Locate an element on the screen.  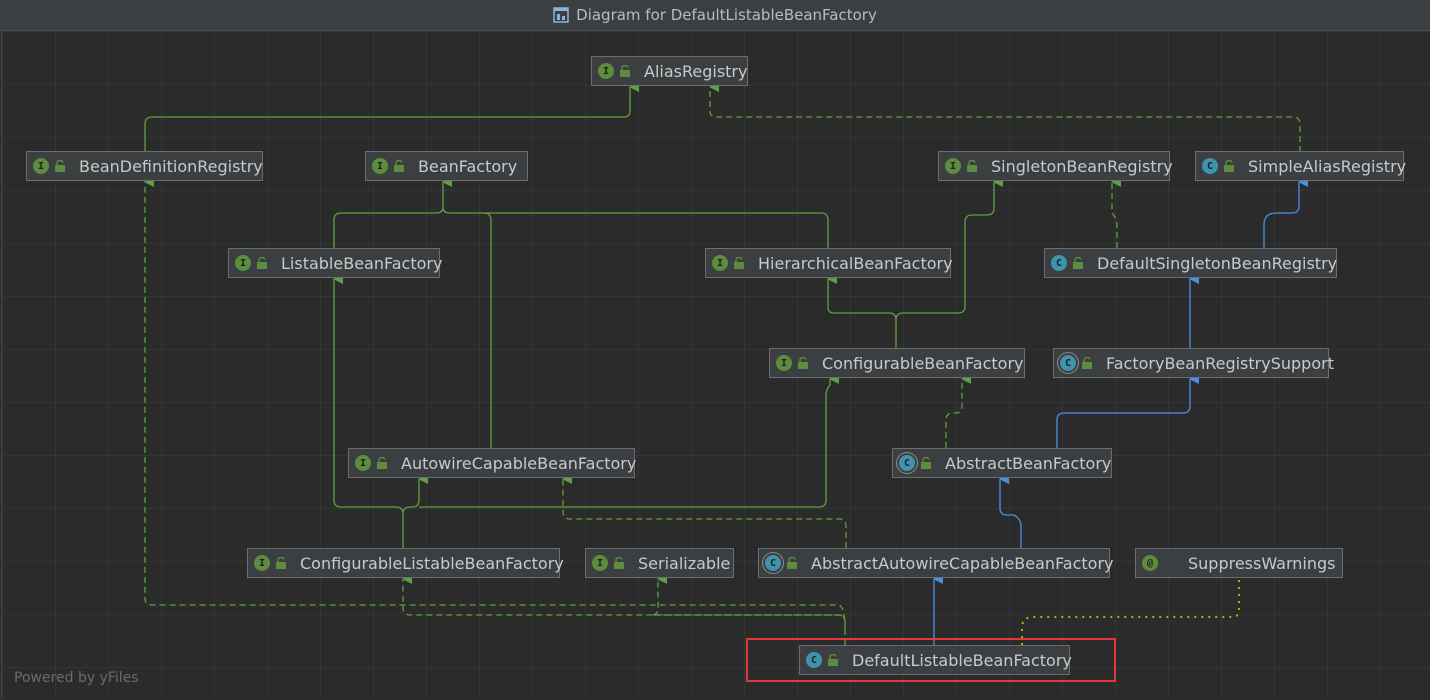
node-label: HierarchicalBeanFactory is located at coordinates (855, 263).